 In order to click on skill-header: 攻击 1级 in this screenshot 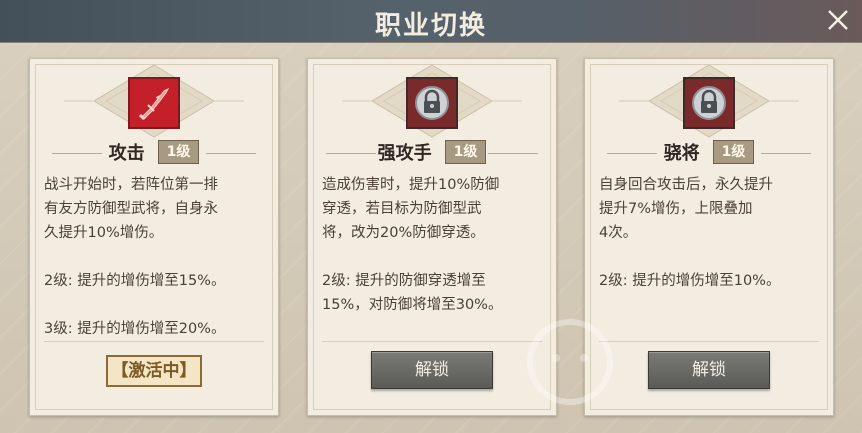, I will do `click(154, 153)`.